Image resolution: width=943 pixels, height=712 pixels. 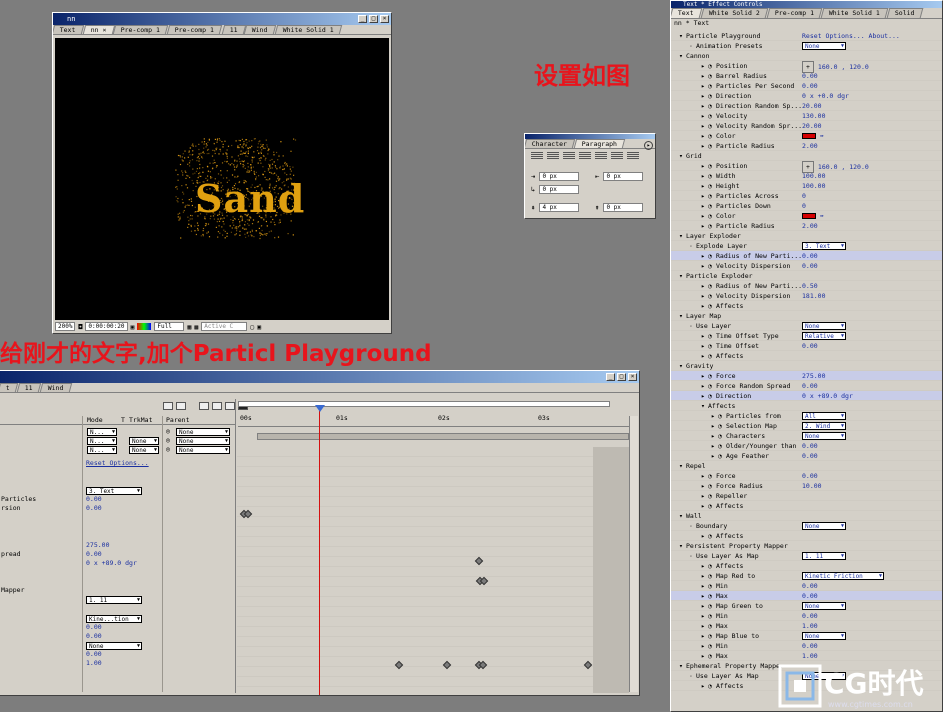 What do you see at coordinates (141, 29) in the screenshot?
I see `tab-comp-2: Pre-comp 1` at bounding box center [141, 29].